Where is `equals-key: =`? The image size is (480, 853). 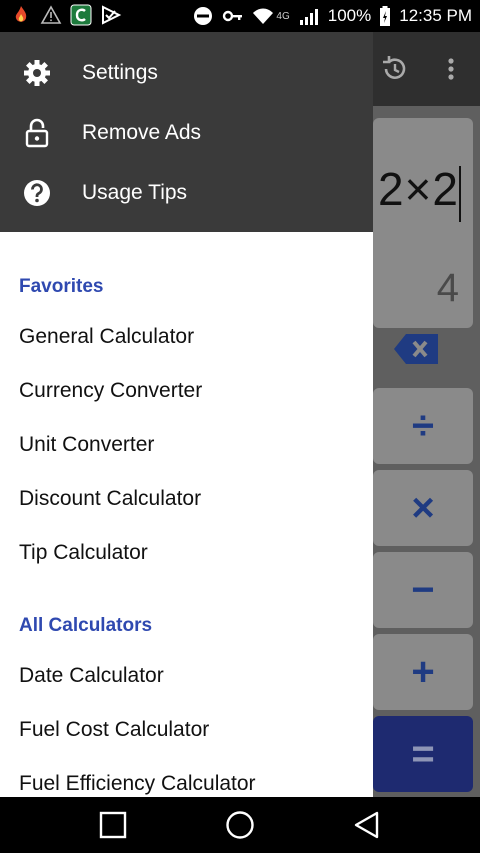
equals-key: = is located at coordinates (423, 754).